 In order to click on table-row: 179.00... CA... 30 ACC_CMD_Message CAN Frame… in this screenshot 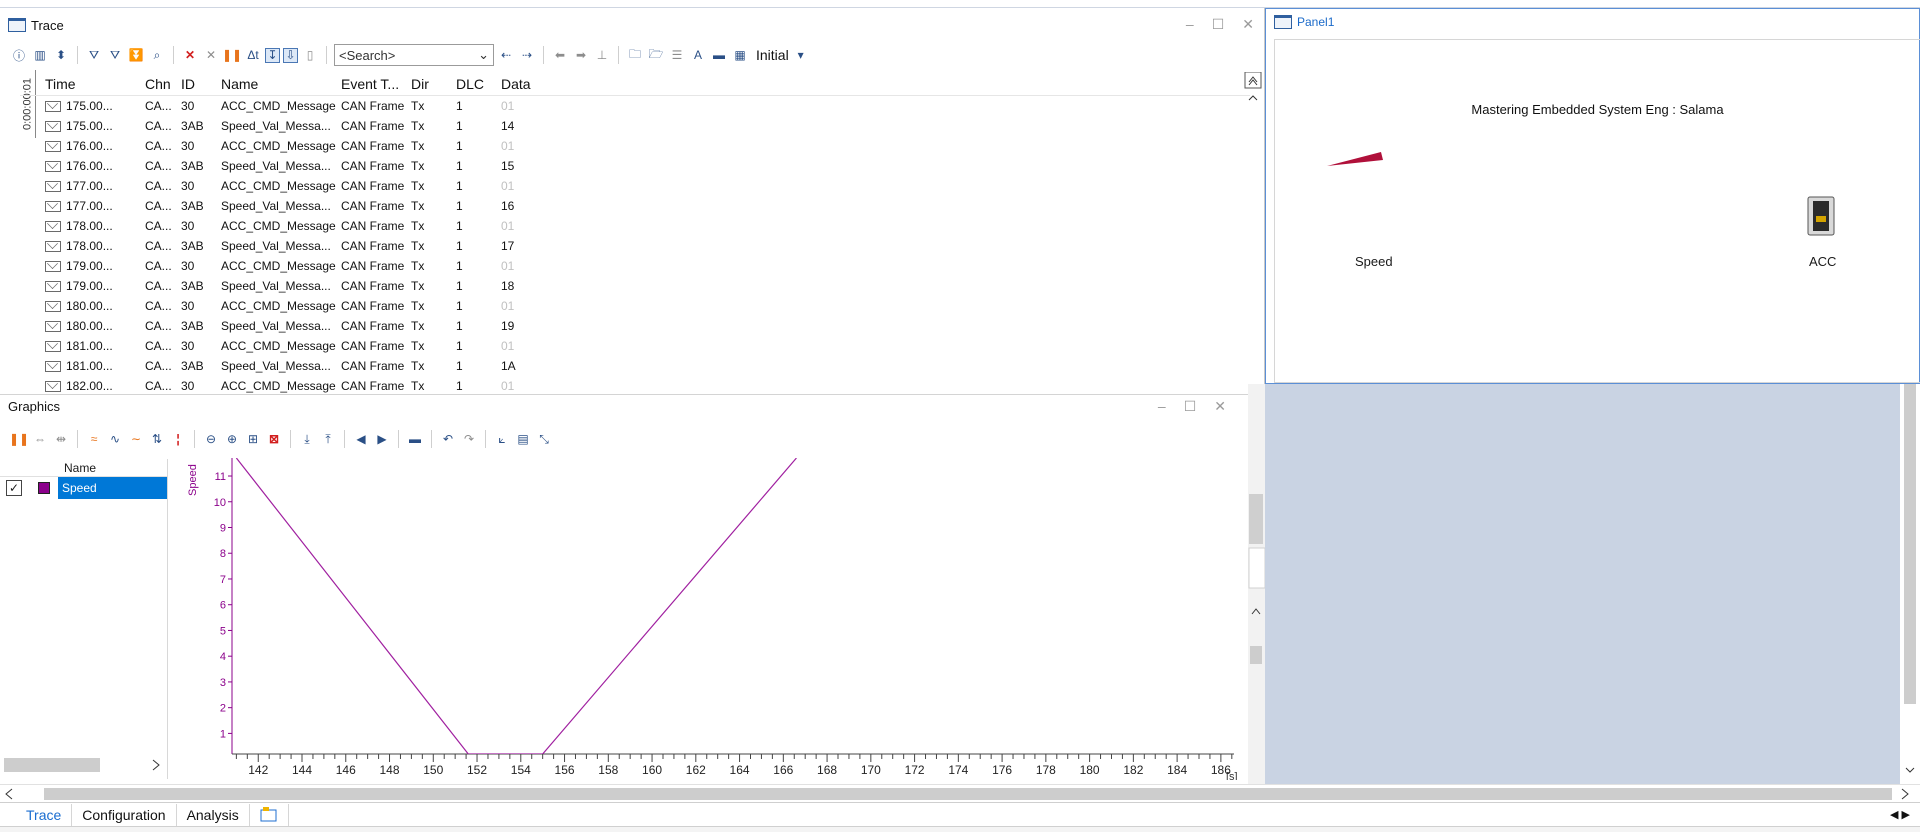, I will do `click(635, 266)`.